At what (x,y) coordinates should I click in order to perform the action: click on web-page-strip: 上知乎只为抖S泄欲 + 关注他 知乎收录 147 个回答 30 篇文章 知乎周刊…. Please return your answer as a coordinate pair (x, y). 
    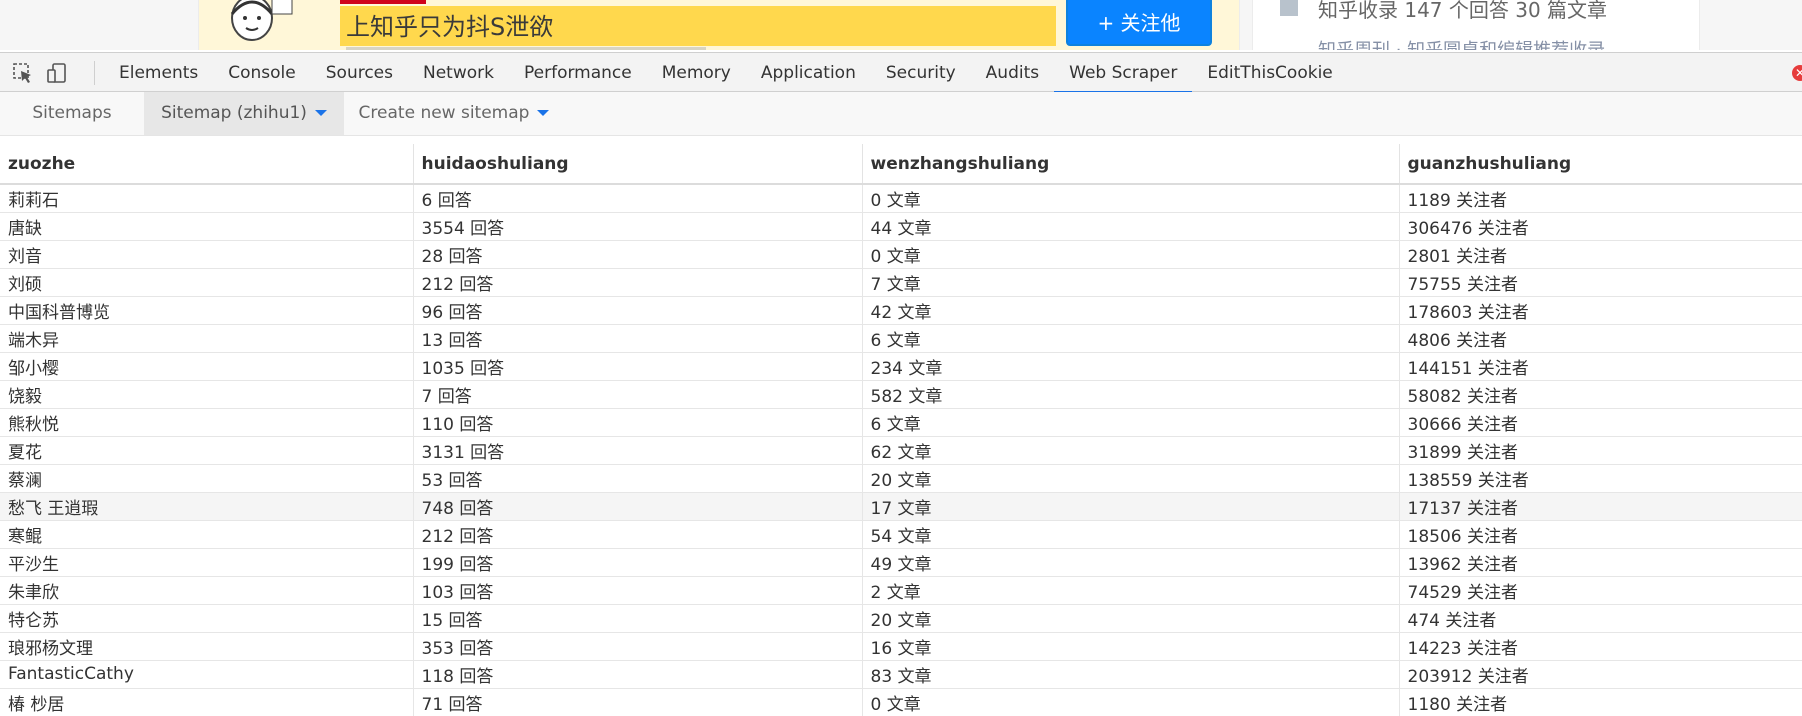
    Looking at the image, I should click on (901, 25).